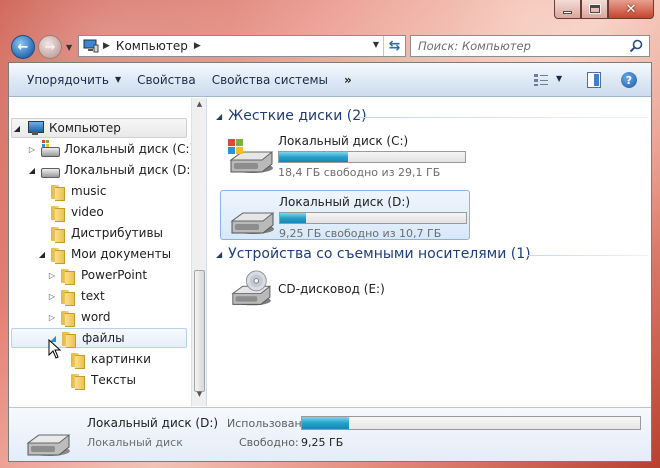 The height and width of the screenshot is (468, 660). I want to click on tree-item-label: text, so click(93, 296).